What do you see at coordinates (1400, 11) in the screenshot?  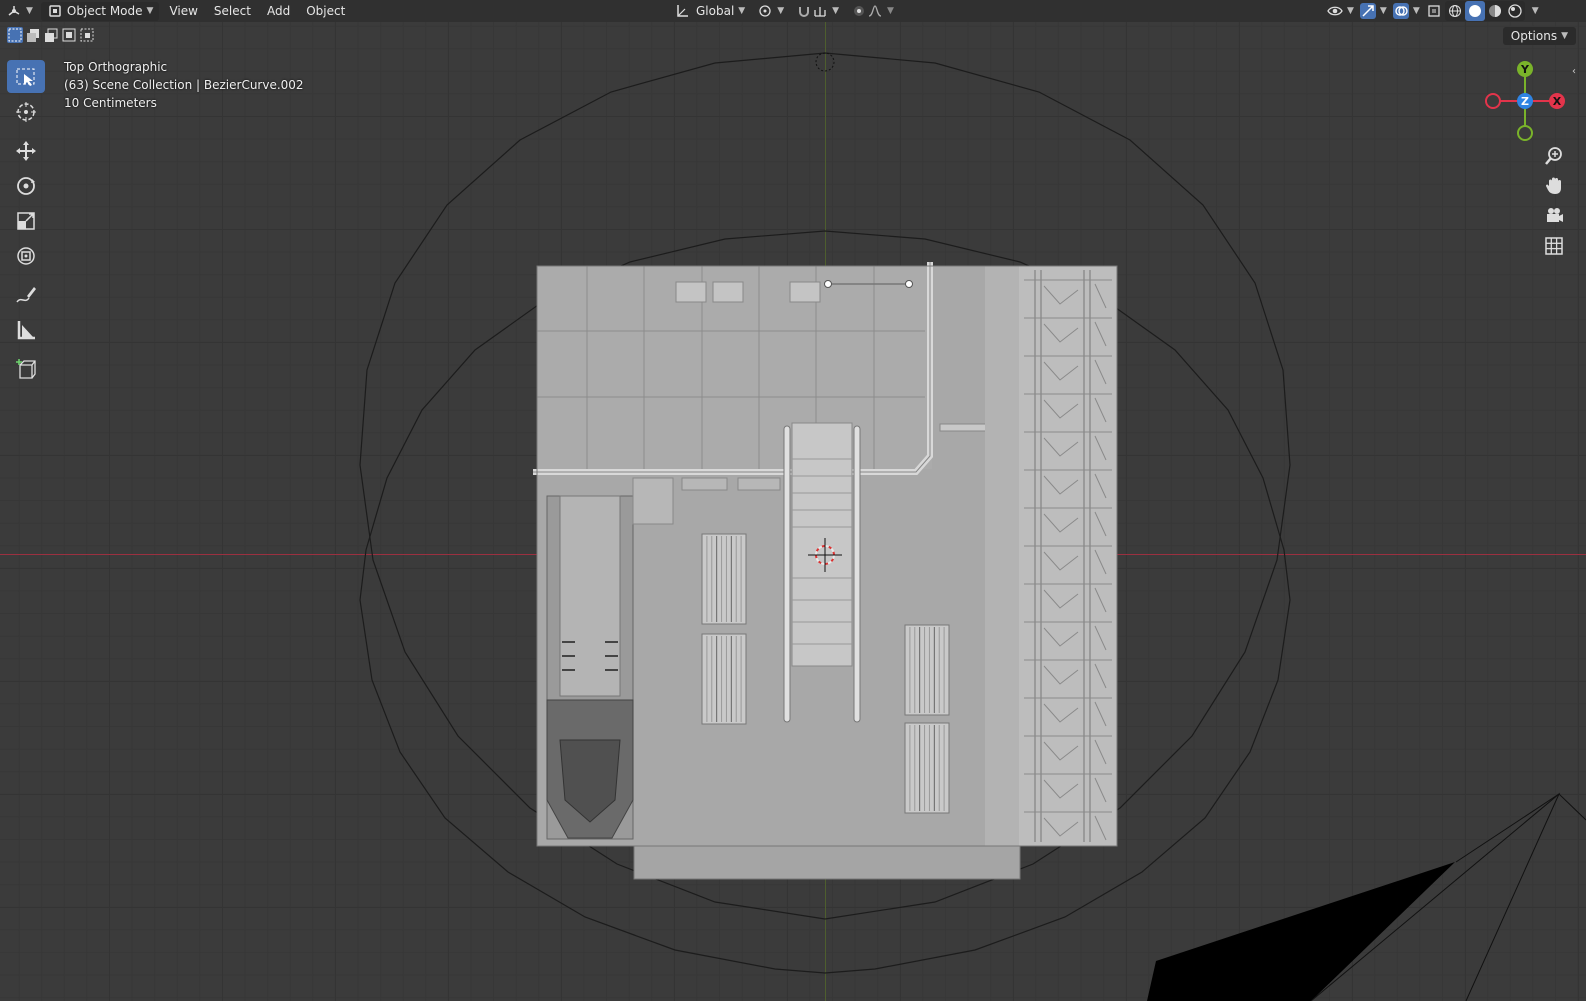 I see `overlays-icon` at bounding box center [1400, 11].